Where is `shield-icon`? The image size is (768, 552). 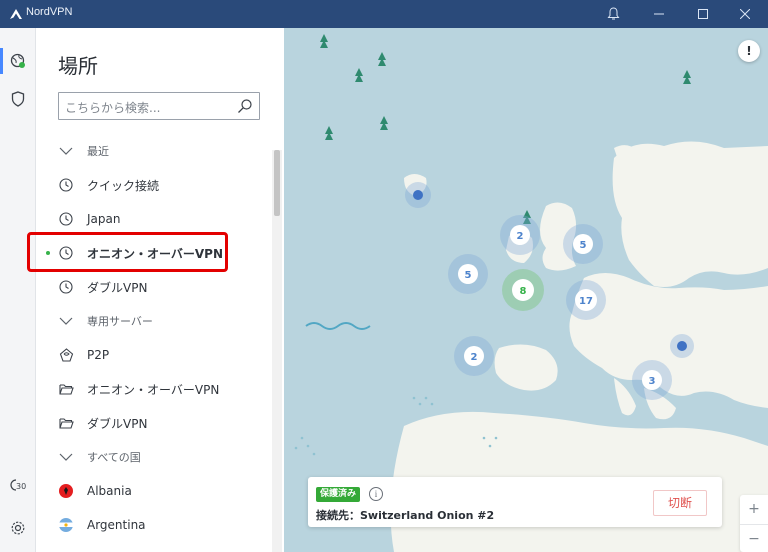 shield-icon is located at coordinates (18, 99).